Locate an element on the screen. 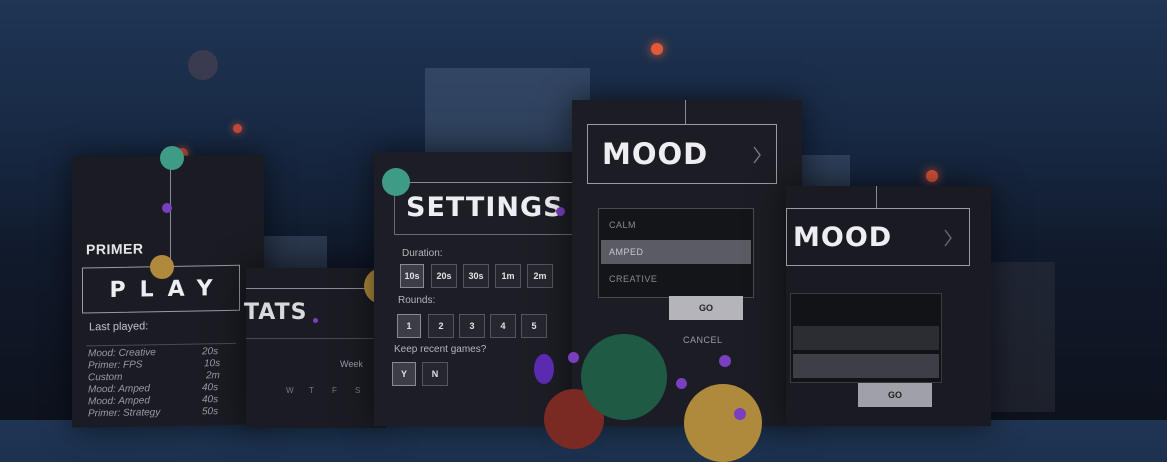 The image size is (1167, 462). mood-title-box: MOOD is located at coordinates (682, 154).